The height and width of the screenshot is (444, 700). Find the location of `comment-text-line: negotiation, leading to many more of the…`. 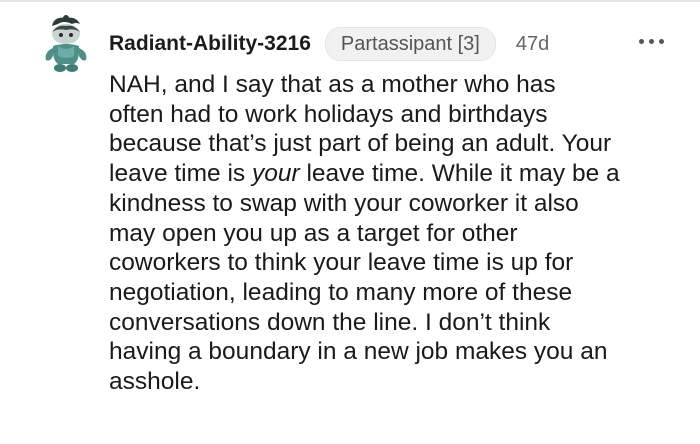

comment-text-line: negotiation, leading to many more of the… is located at coordinates (341, 292).